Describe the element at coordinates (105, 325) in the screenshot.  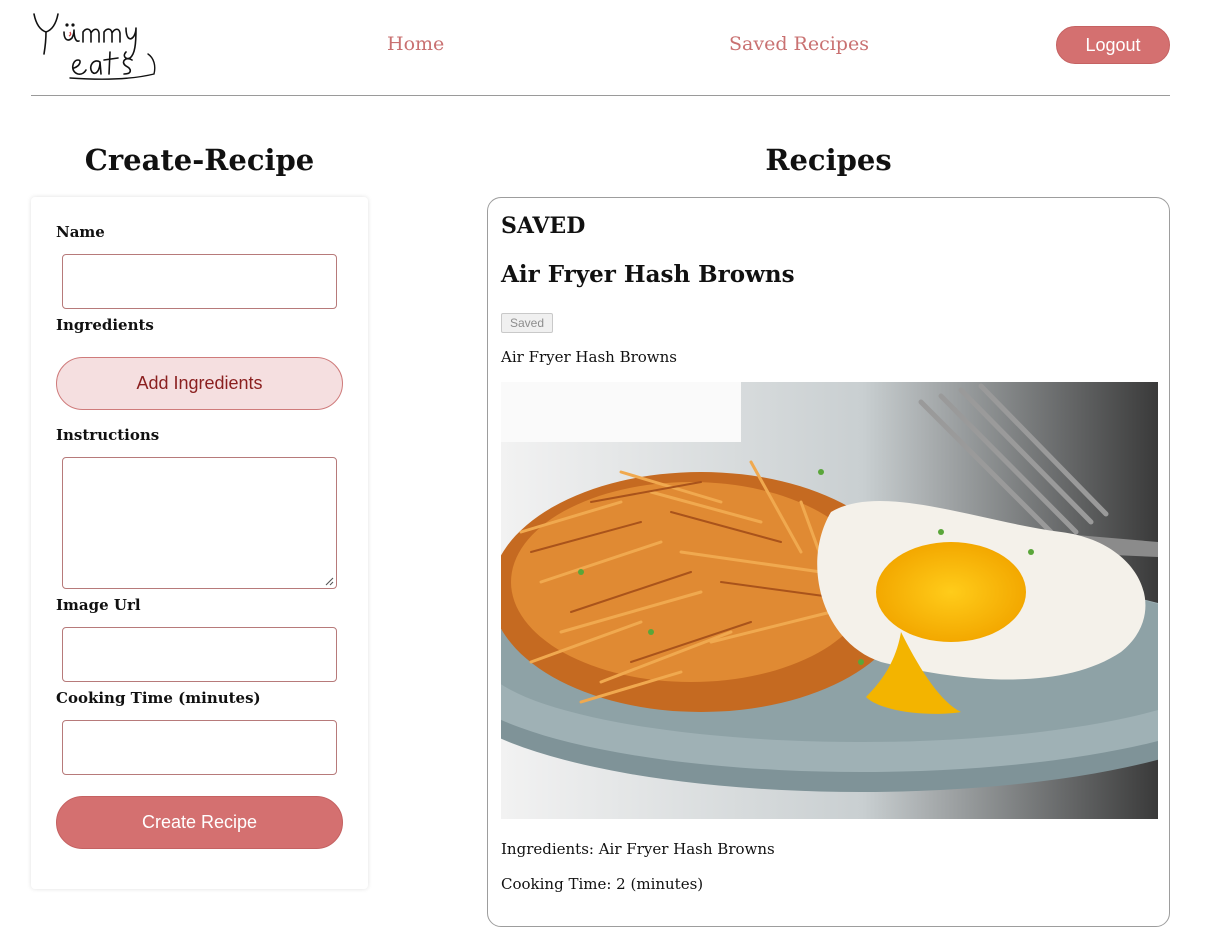
I see `ingredients-label: Ingredients` at that location.